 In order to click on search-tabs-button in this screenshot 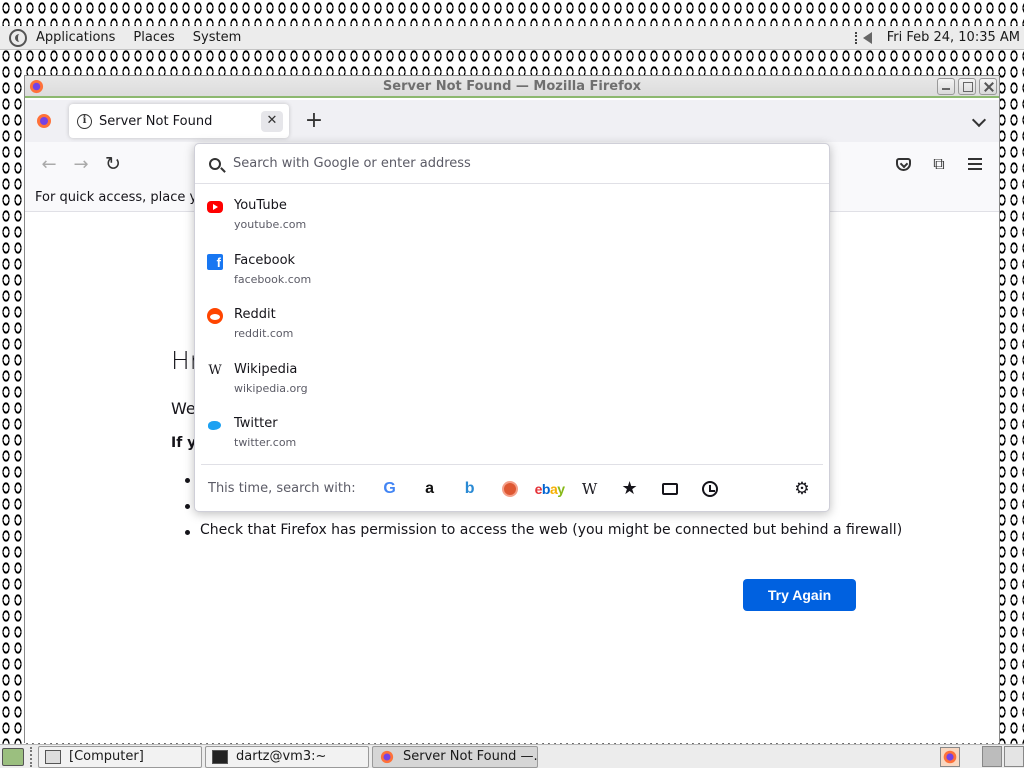, I will do `click(670, 489)`.